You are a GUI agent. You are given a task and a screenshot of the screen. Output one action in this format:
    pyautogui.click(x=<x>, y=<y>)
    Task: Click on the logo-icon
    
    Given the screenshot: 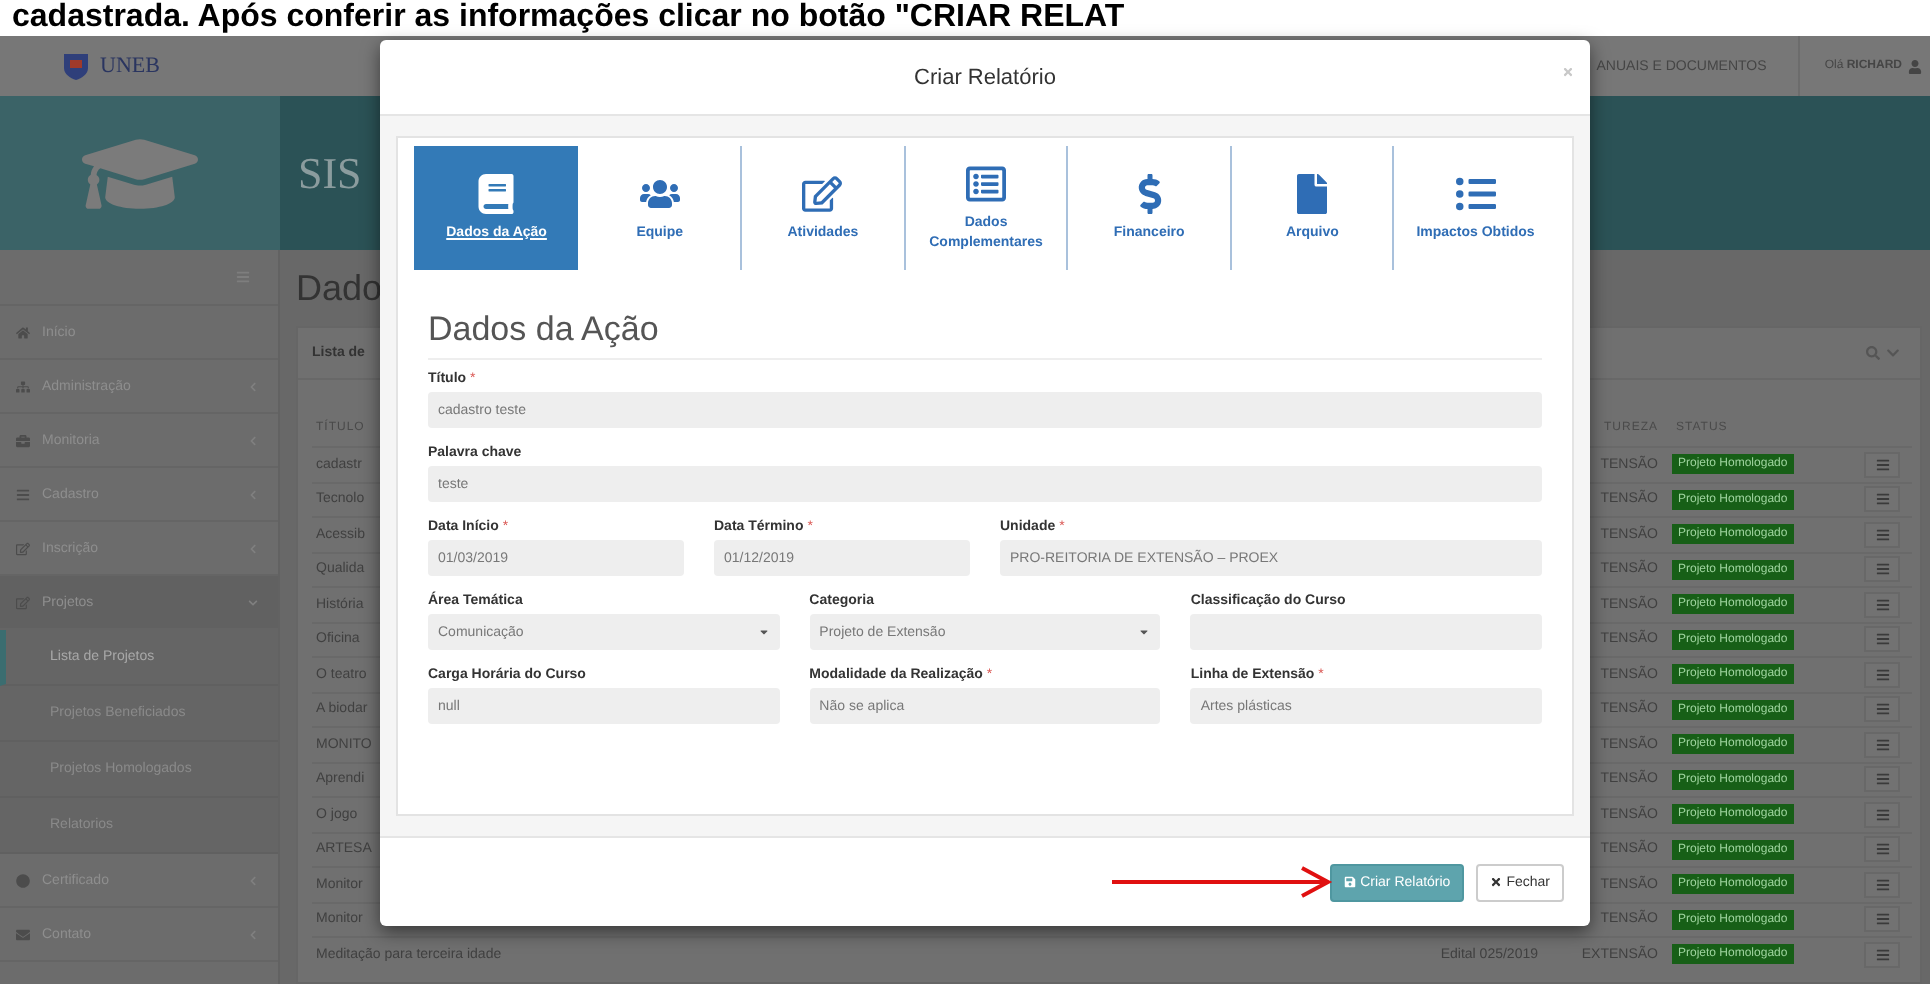 What is the action you would take?
    pyautogui.click(x=76, y=66)
    